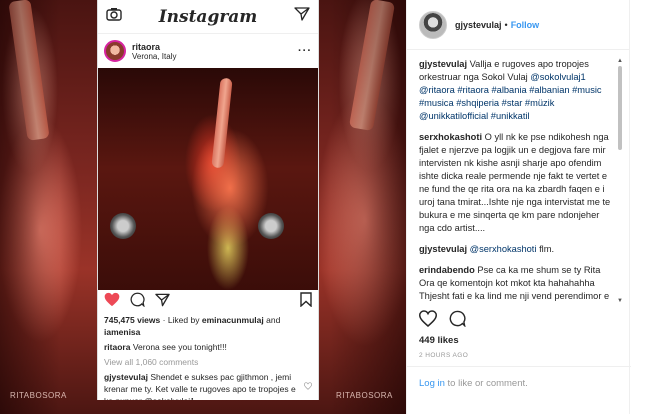 The width and height of the screenshot is (650, 414). I want to click on phone-comment-user: gjystevulaj, so click(126, 377).